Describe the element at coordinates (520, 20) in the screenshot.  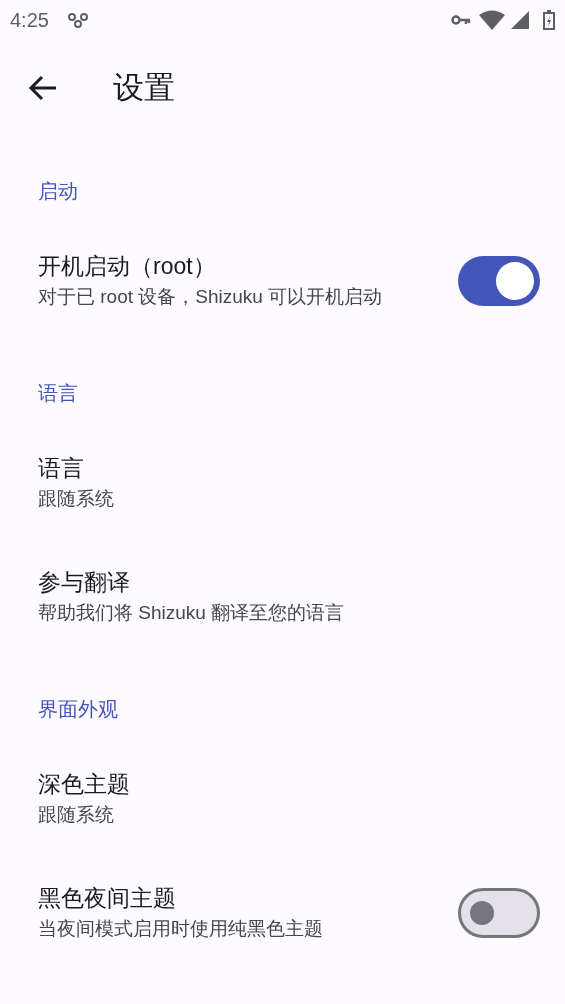
I see `signal-icon` at that location.